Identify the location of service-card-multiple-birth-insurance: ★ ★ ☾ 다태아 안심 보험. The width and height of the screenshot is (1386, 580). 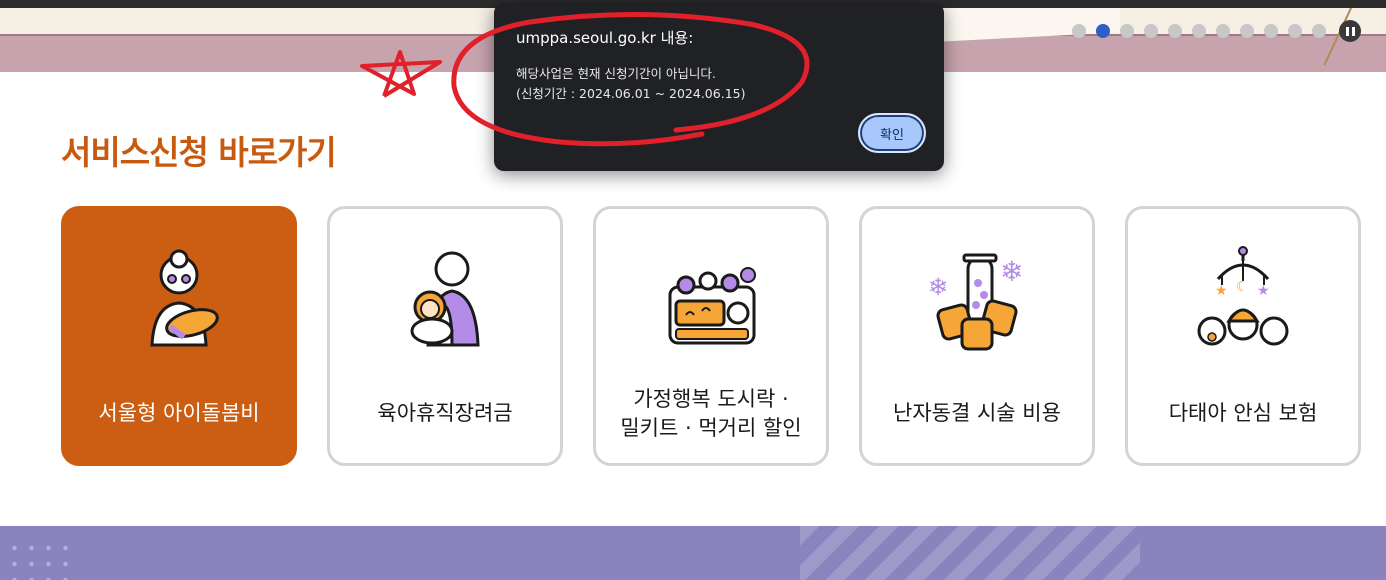
(1243, 336).